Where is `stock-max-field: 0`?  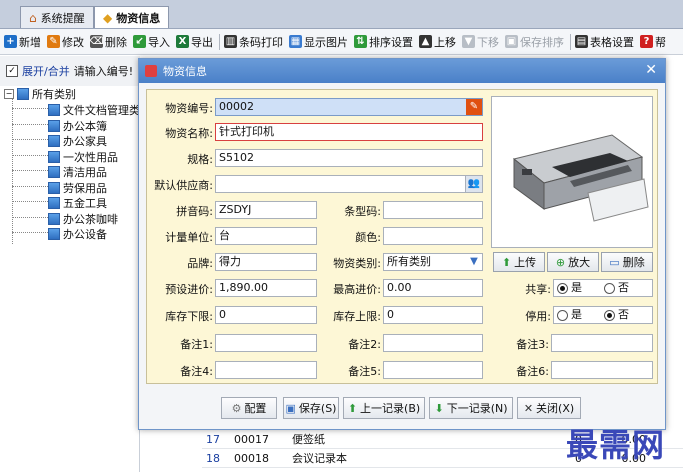 stock-max-field: 0 is located at coordinates (433, 315).